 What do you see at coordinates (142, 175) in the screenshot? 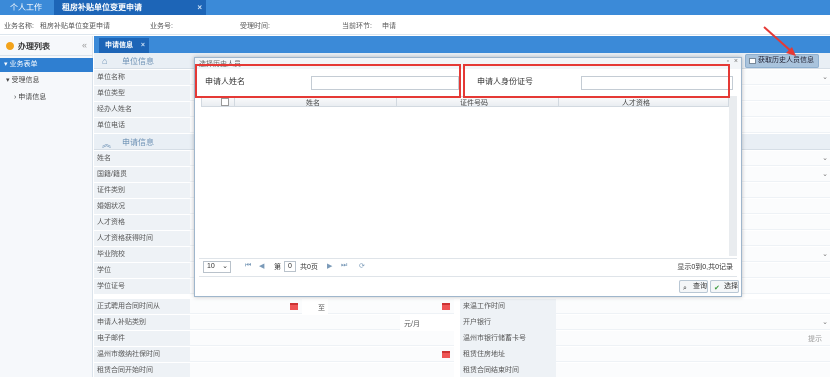
I see `field-label: 国籍/籍贯` at bounding box center [142, 175].